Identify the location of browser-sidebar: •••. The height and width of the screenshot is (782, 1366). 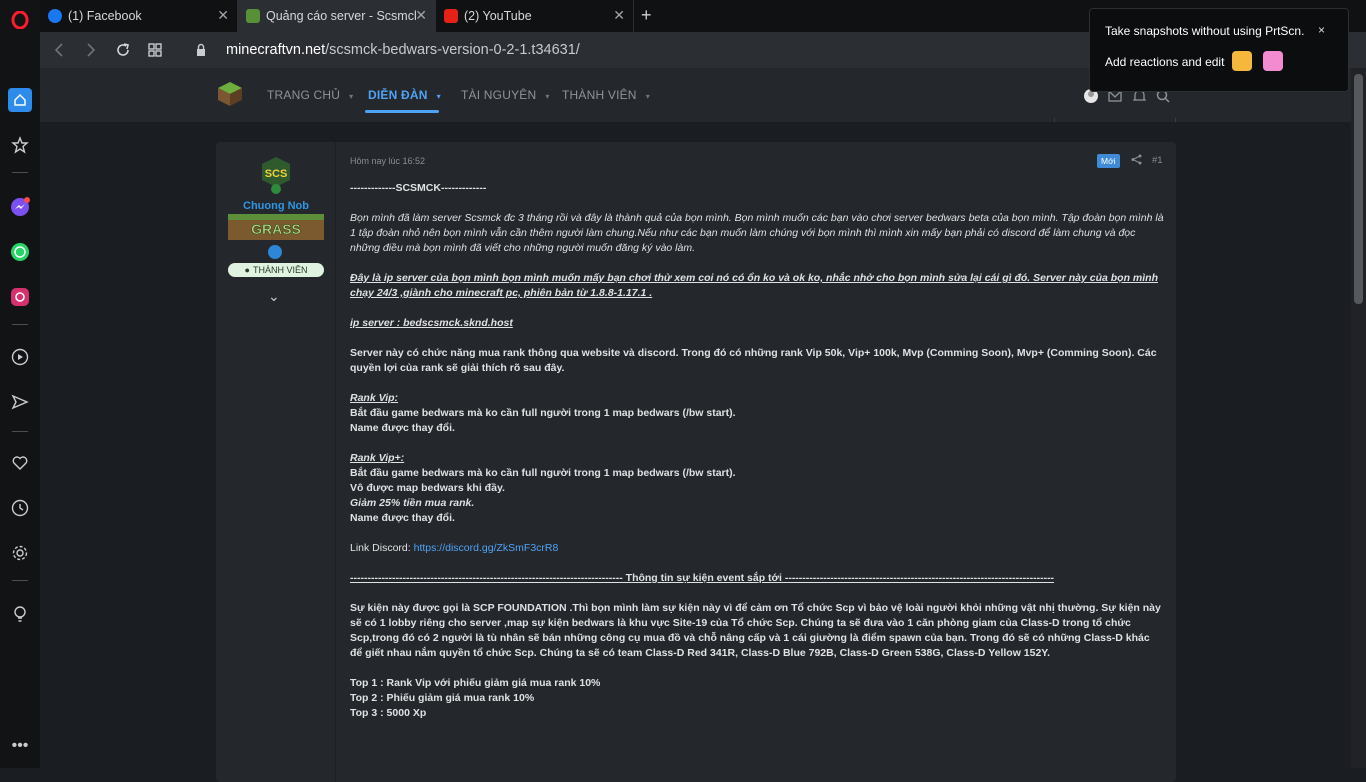
(20, 384).